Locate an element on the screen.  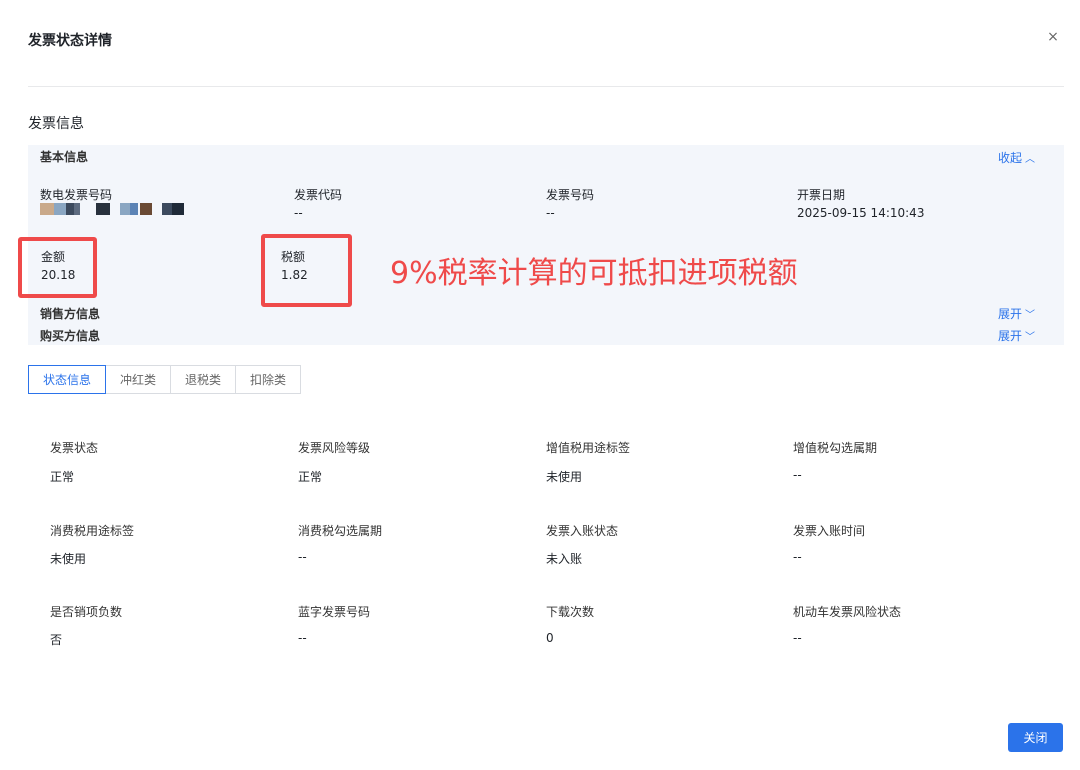
consumption-period-label: 消费税勾选属期 is located at coordinates (340, 531).